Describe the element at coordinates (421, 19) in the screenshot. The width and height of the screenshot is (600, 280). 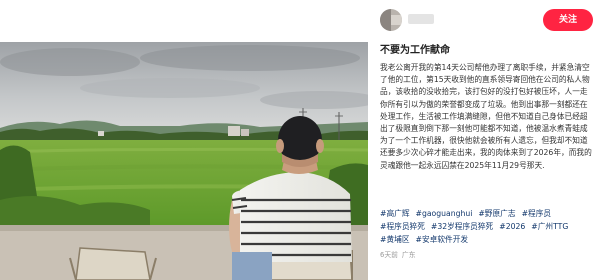
I see `author-name-blurred` at that location.